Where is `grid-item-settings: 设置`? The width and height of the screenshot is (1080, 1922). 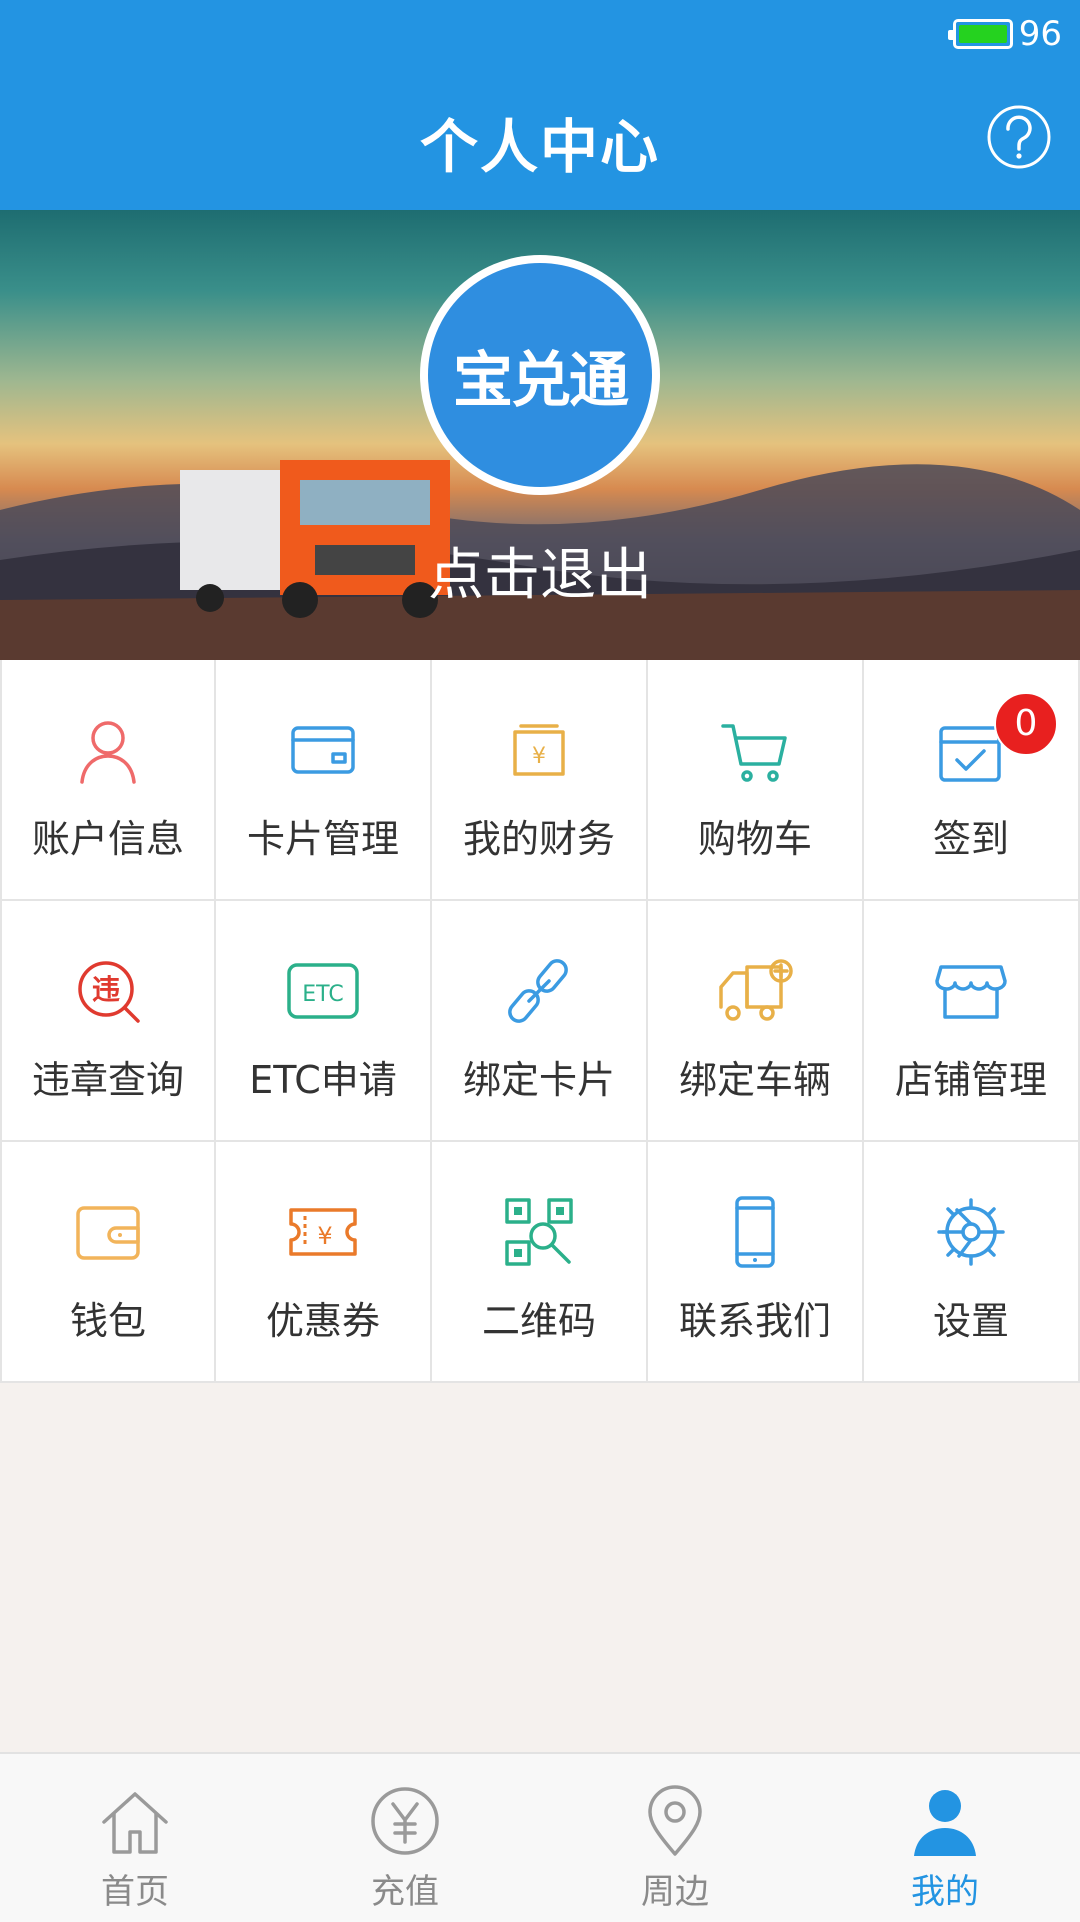
grid-item-settings: 设置 is located at coordinates (972, 1262).